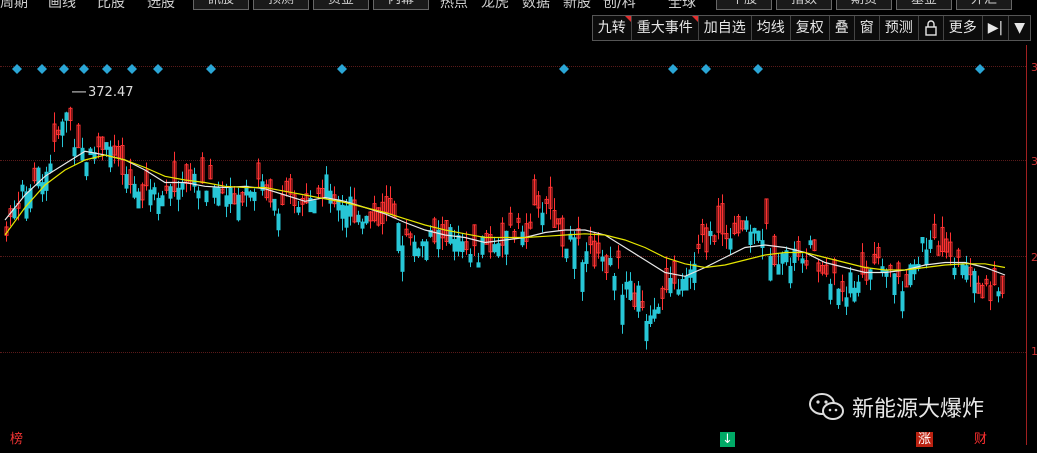 Image resolution: width=1037 pixels, height=453 pixels. What do you see at coordinates (281, 5) in the screenshot?
I see `menu-button: 预测` at bounding box center [281, 5].